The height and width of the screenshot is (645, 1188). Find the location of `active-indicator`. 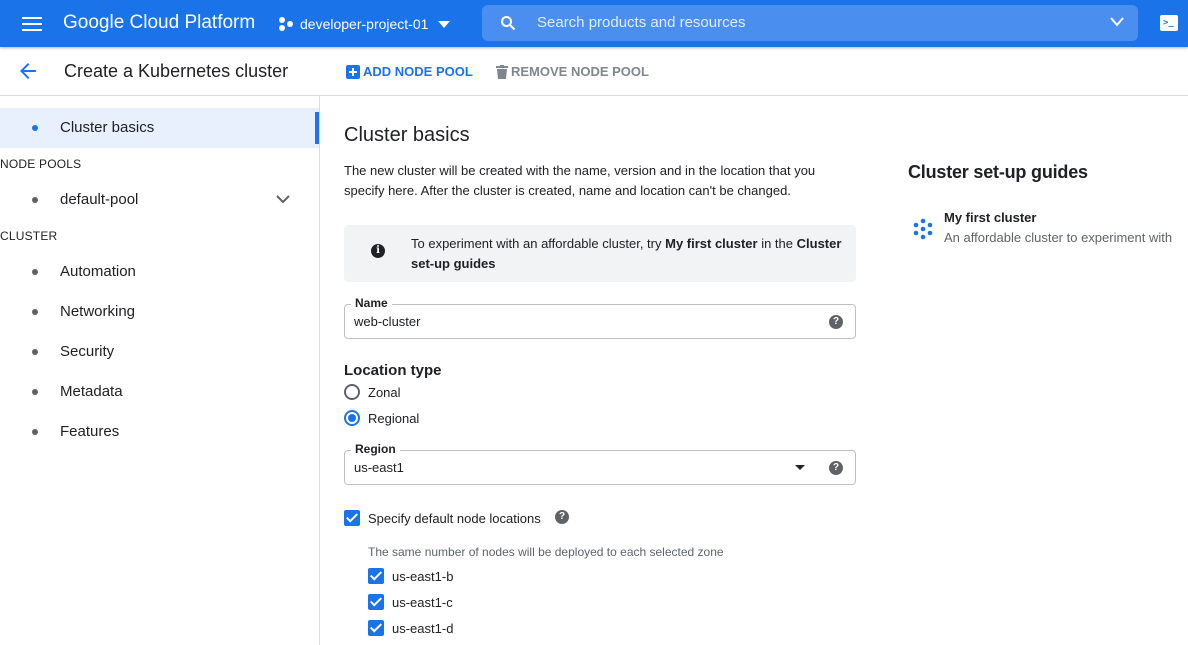

active-indicator is located at coordinates (317, 128).